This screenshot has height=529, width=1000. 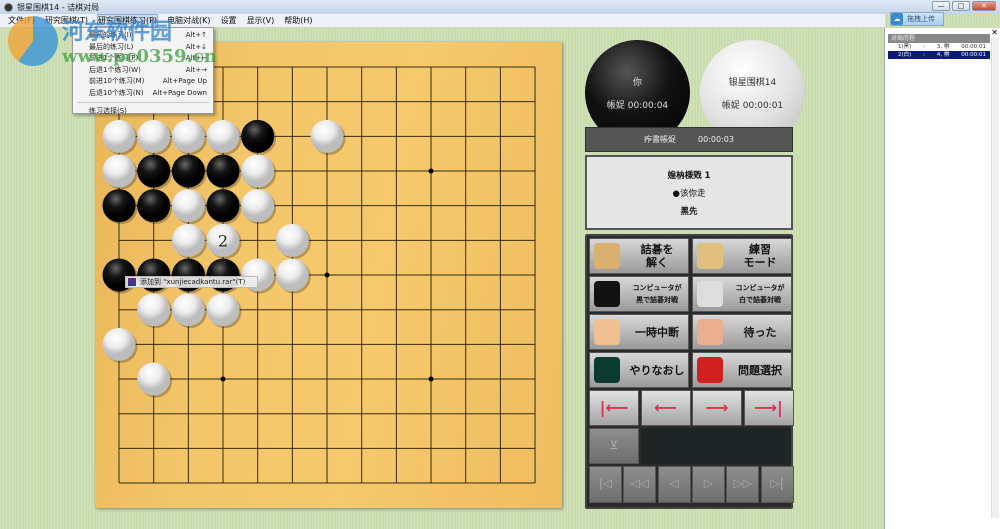 What do you see at coordinates (710, 256) in the screenshot?
I see `practice-icon` at bounding box center [710, 256].